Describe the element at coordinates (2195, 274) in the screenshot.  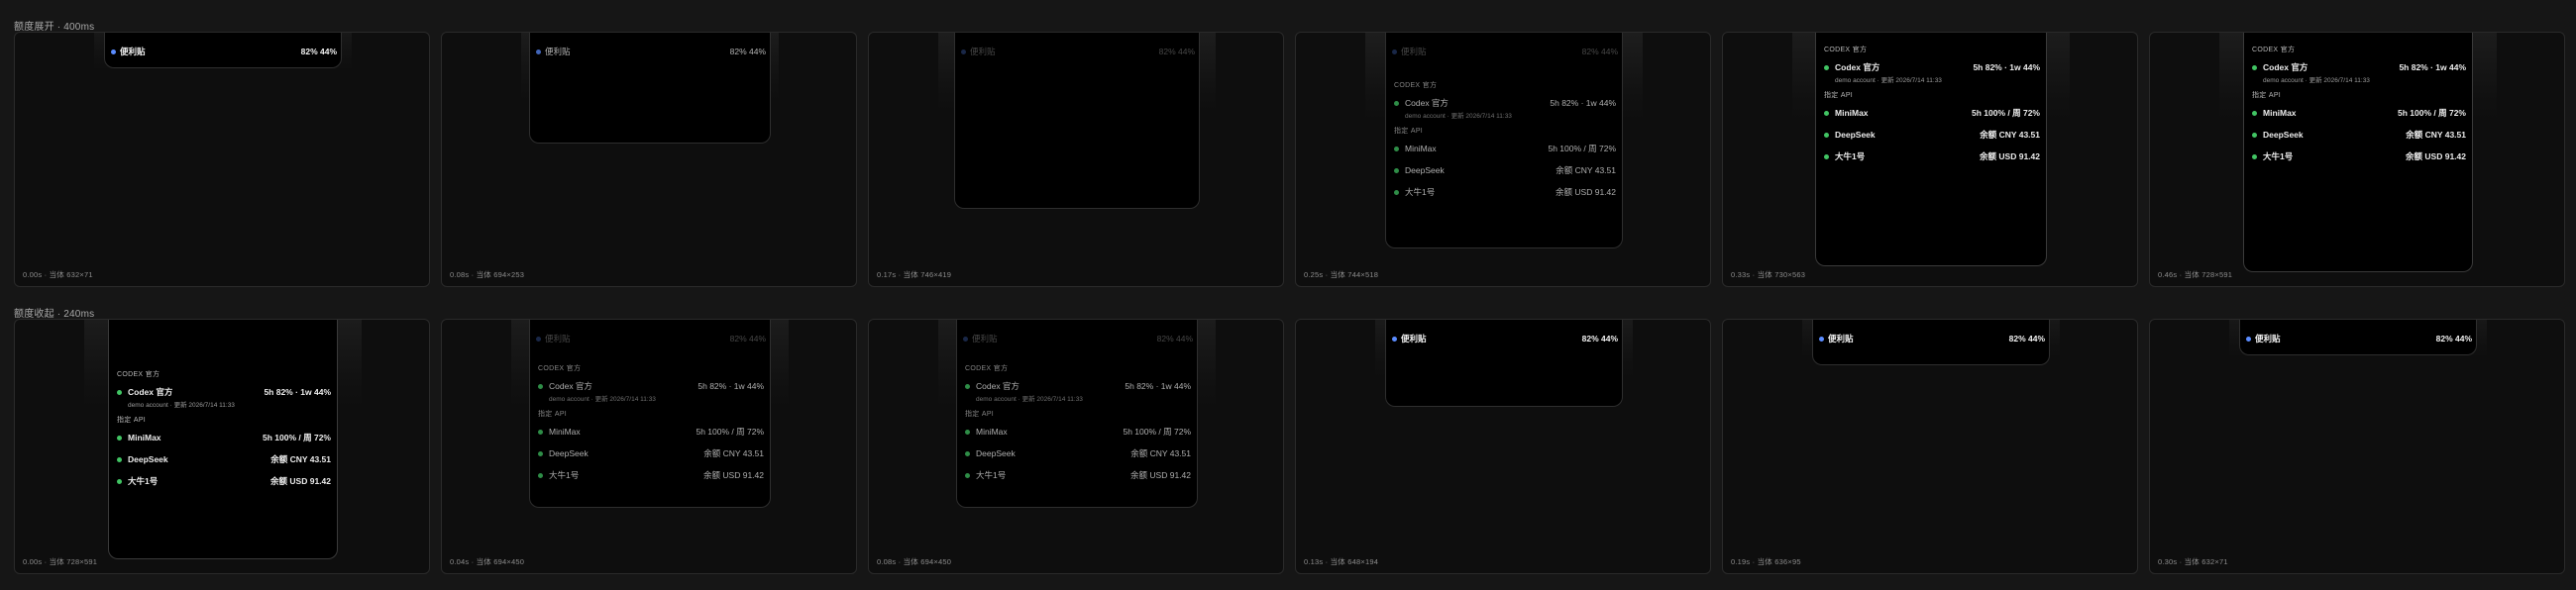
I see `frame-caption: 0.46s · 当体 728×591` at that location.